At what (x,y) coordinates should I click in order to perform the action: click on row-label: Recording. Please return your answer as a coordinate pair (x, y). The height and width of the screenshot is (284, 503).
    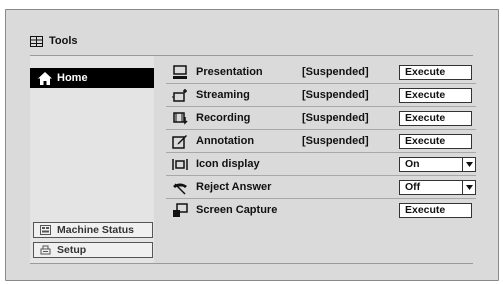
    Looking at the image, I should click on (223, 118).